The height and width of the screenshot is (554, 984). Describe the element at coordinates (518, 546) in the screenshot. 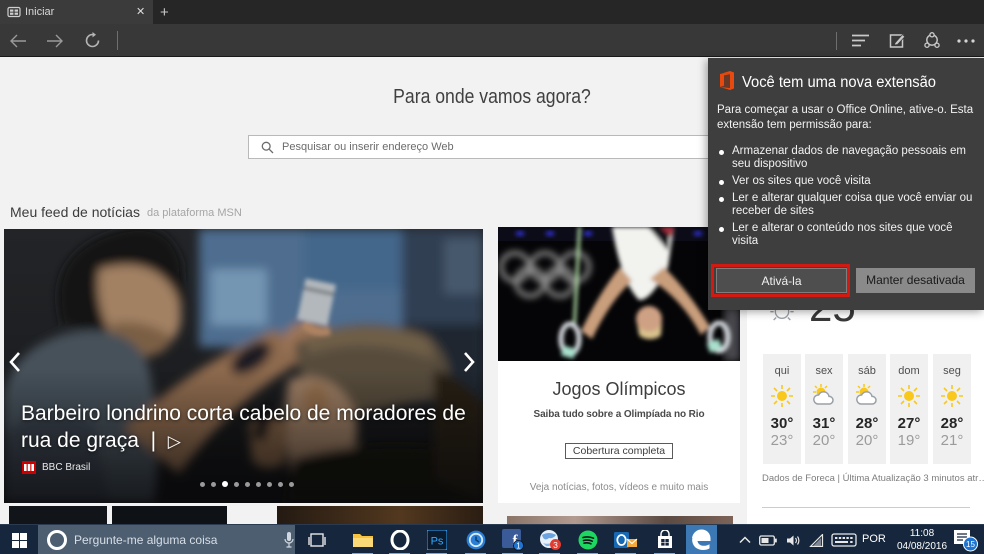

I see `svg-text: 1` at that location.